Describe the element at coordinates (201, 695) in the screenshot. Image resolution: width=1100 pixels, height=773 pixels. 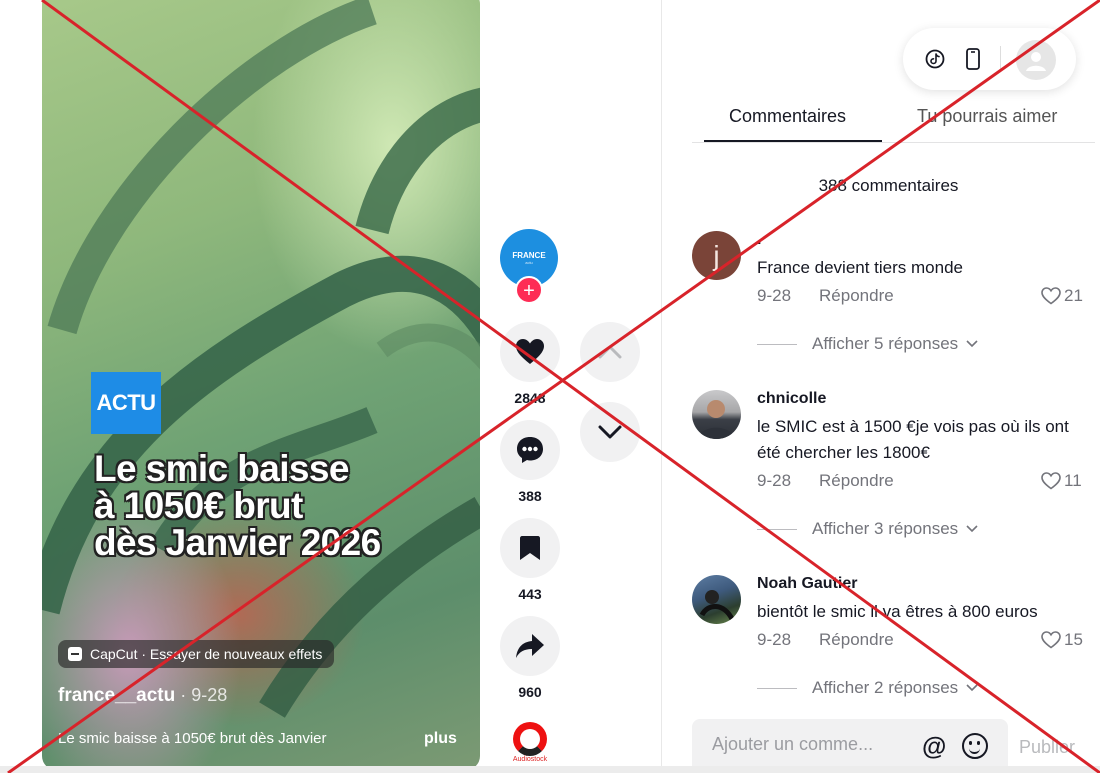
I see `post-date: · 9-28` at that location.